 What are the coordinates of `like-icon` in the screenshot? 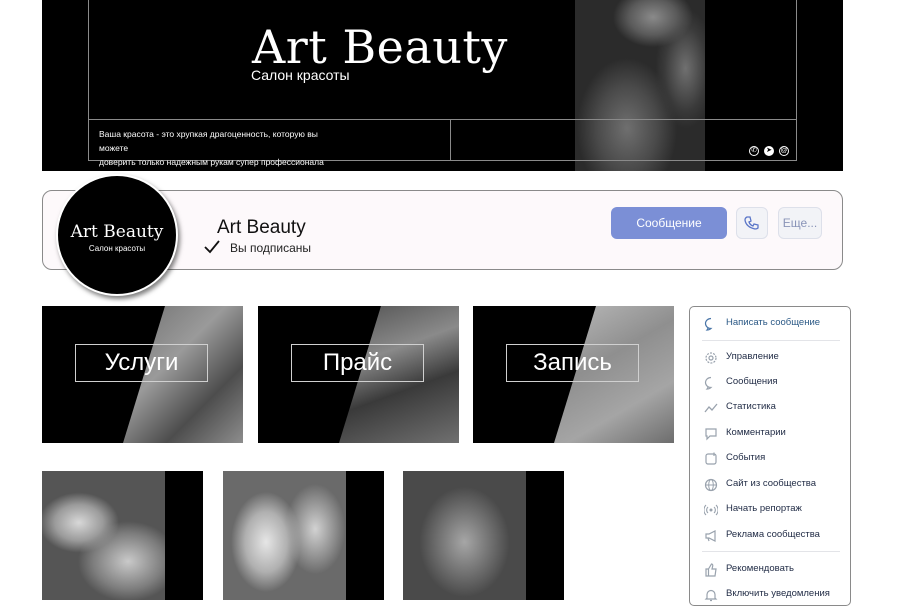 It's located at (711, 570).